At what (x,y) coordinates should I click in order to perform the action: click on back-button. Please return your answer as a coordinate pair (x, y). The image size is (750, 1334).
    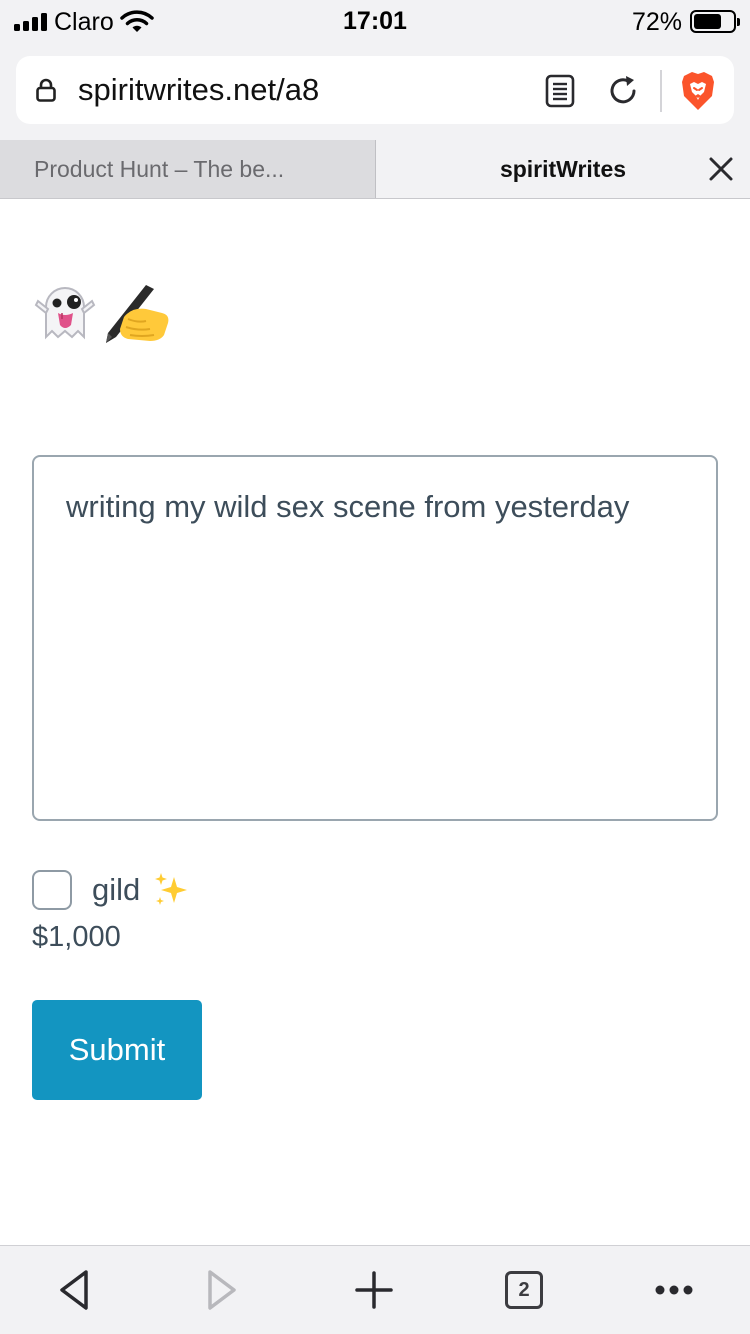
    Looking at the image, I should click on (74, 1290).